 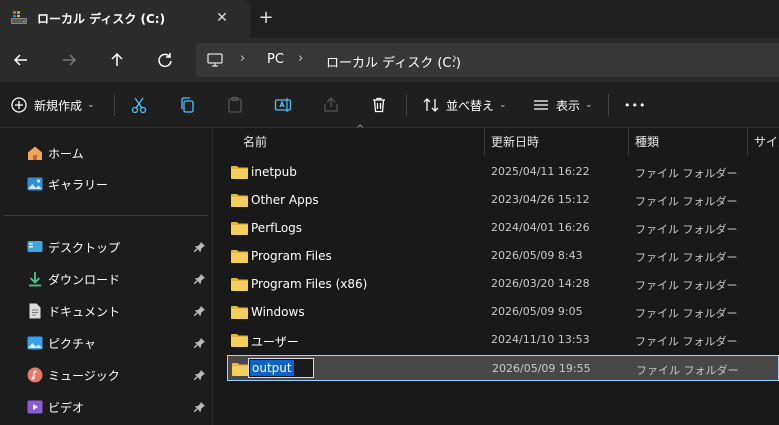 What do you see at coordinates (125, 19) in the screenshot?
I see `tab-local-disk: ローカル ディスク (C:) ✕` at bounding box center [125, 19].